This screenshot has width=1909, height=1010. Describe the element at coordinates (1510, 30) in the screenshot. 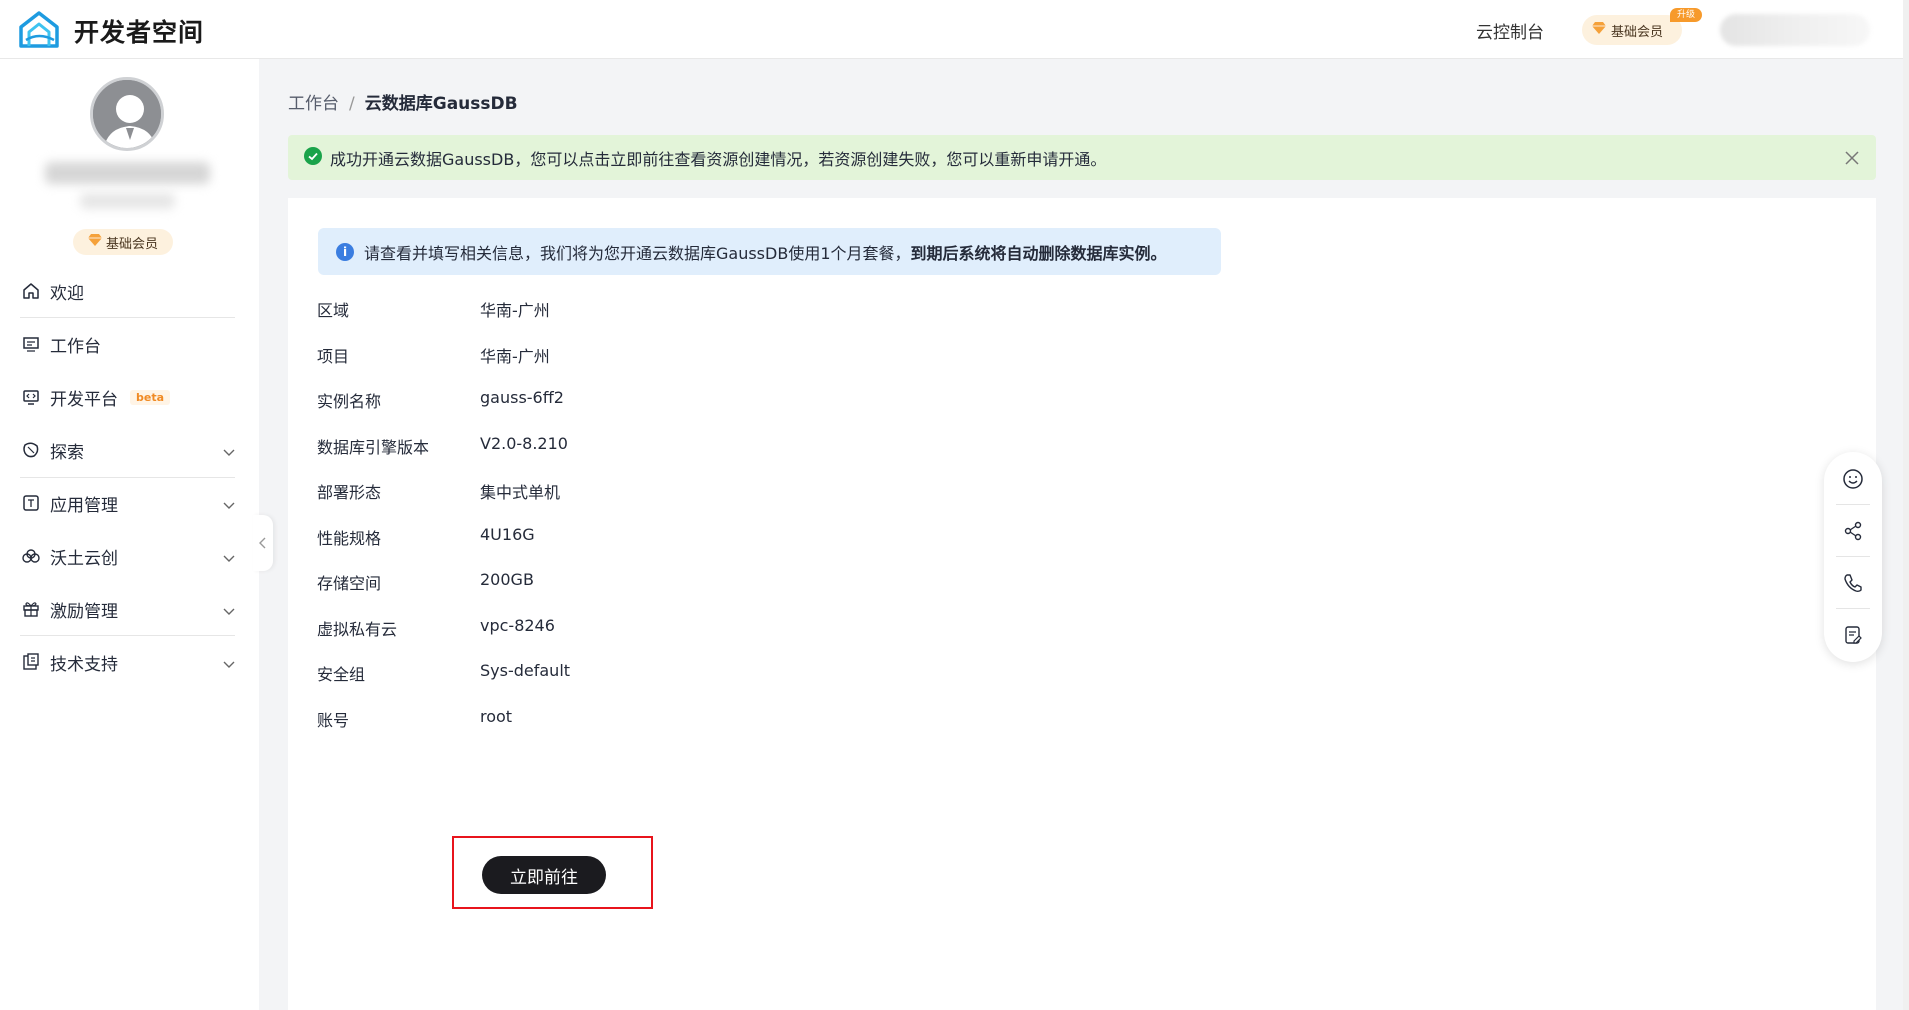

I see `cloud-console-link: 云控制台` at that location.